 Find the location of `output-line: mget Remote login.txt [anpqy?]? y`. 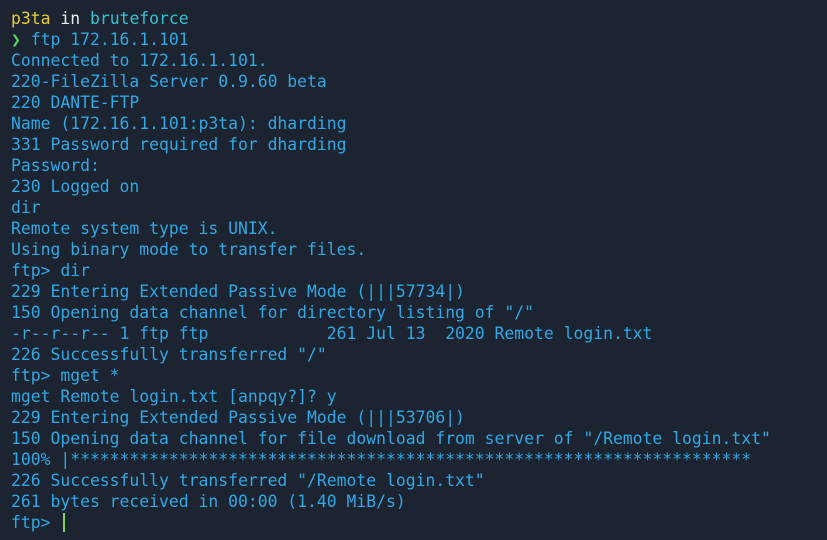

output-line: mget Remote login.txt [anpqy?]? y is located at coordinates (174, 396).